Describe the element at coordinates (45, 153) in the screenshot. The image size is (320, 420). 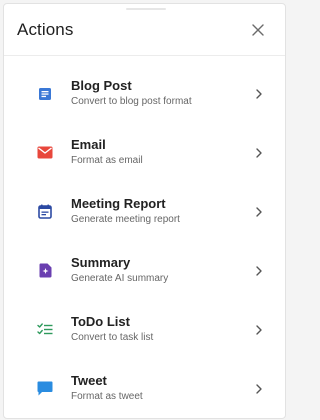
I see `mail-icon` at that location.